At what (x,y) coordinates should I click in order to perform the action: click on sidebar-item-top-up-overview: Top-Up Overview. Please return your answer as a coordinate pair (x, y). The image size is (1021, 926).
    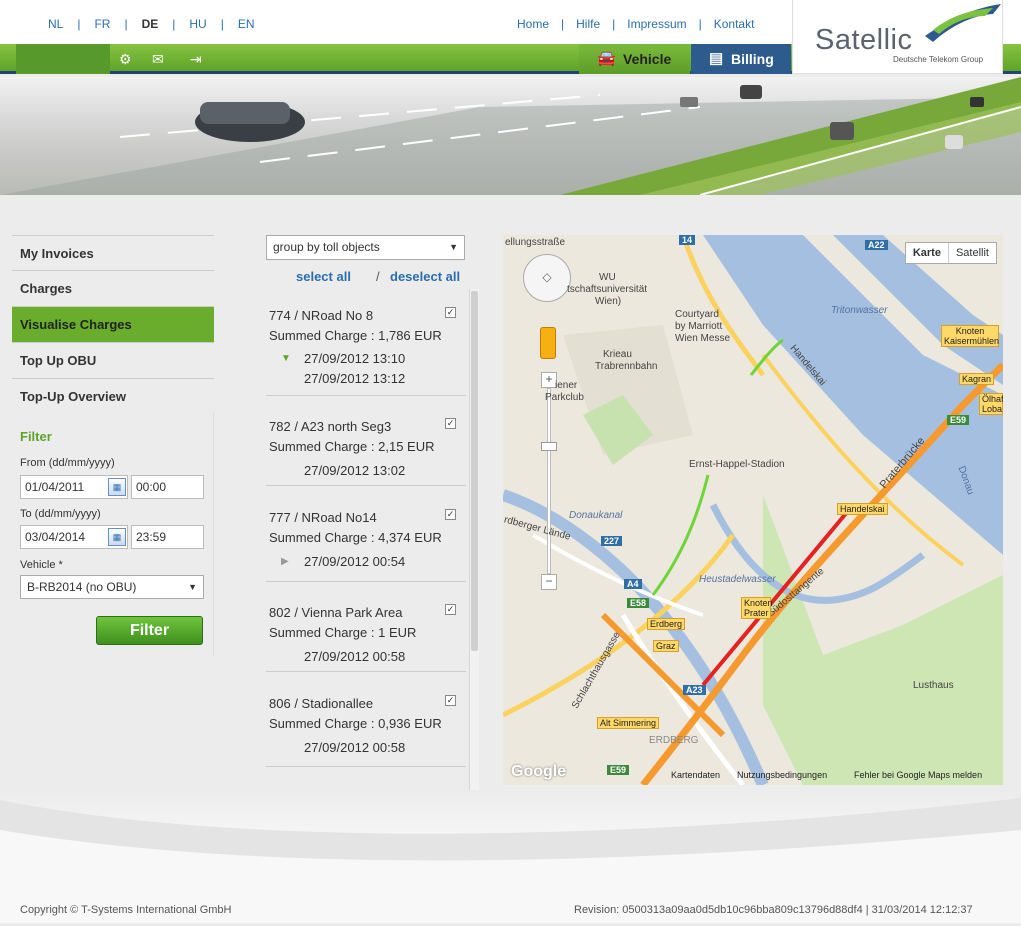
    Looking at the image, I should click on (113, 397).